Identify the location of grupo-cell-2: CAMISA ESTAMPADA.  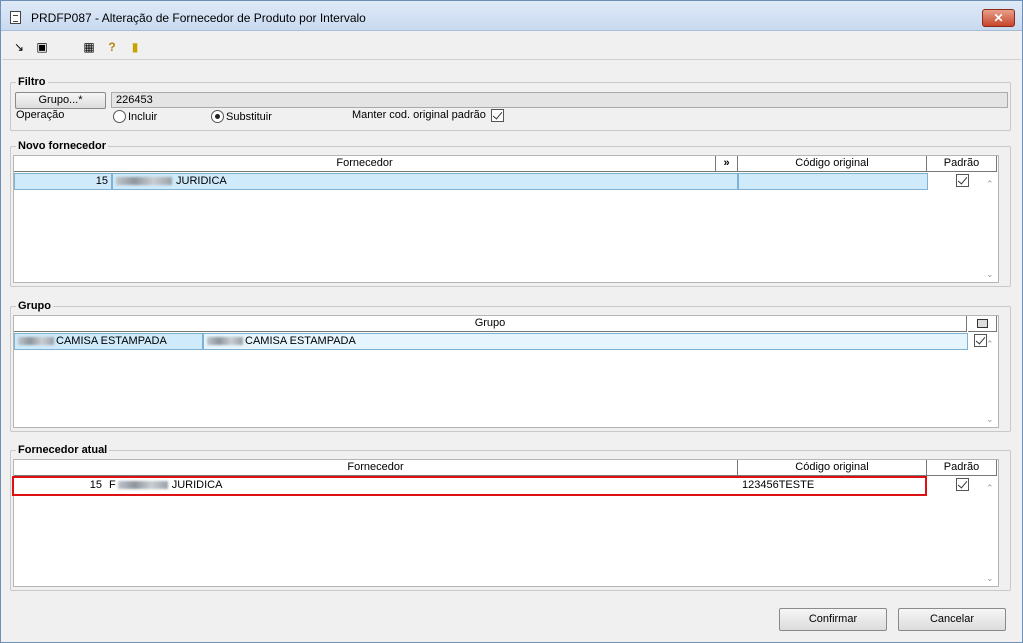
(585, 341).